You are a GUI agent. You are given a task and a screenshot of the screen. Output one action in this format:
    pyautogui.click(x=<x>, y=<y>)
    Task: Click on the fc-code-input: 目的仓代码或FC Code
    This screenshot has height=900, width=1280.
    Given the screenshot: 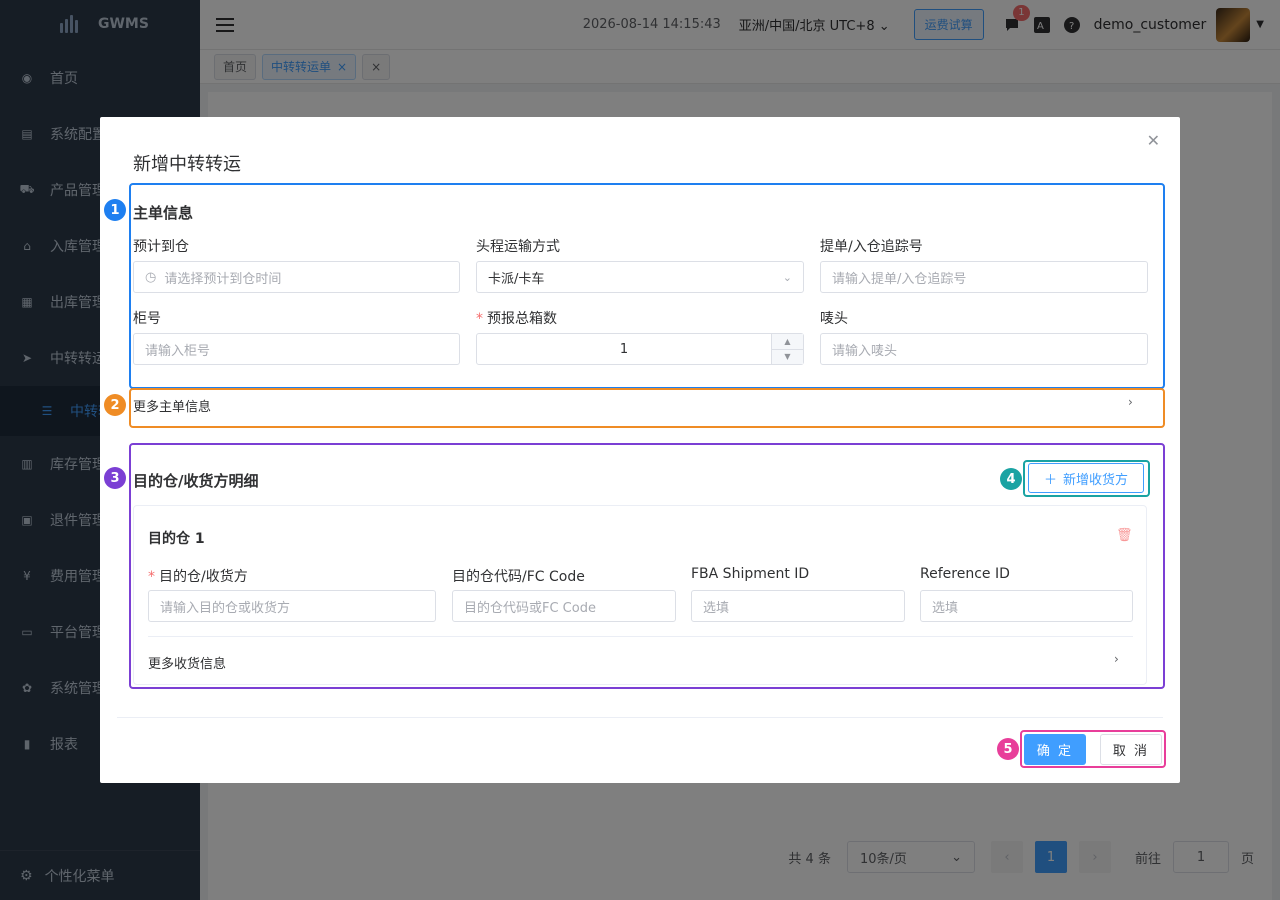 What is the action you would take?
    pyautogui.click(x=564, y=606)
    